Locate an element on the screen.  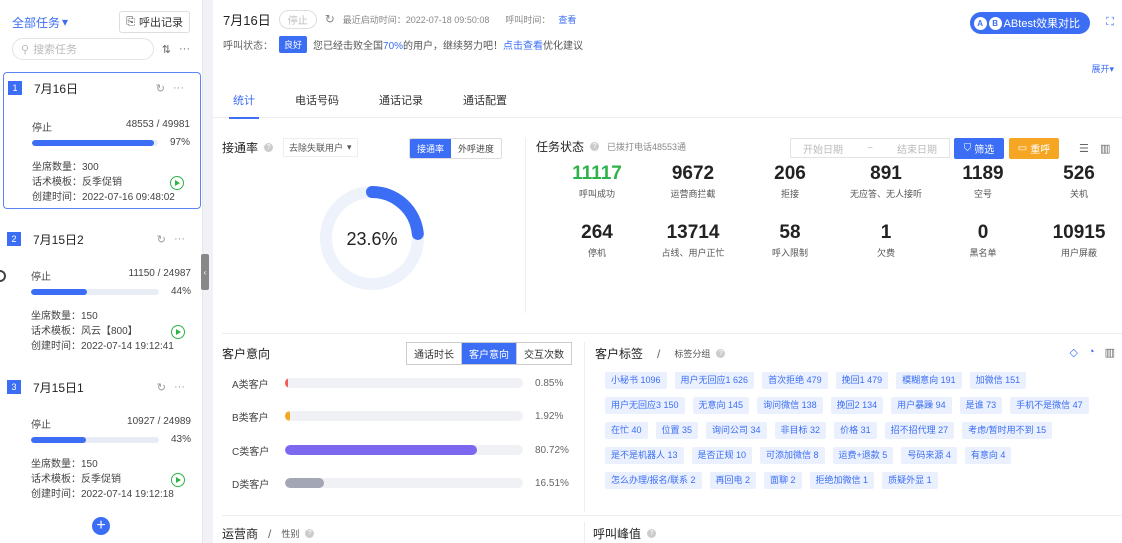
list-sort-icon: ☰ is located at coordinates (1084, 148).